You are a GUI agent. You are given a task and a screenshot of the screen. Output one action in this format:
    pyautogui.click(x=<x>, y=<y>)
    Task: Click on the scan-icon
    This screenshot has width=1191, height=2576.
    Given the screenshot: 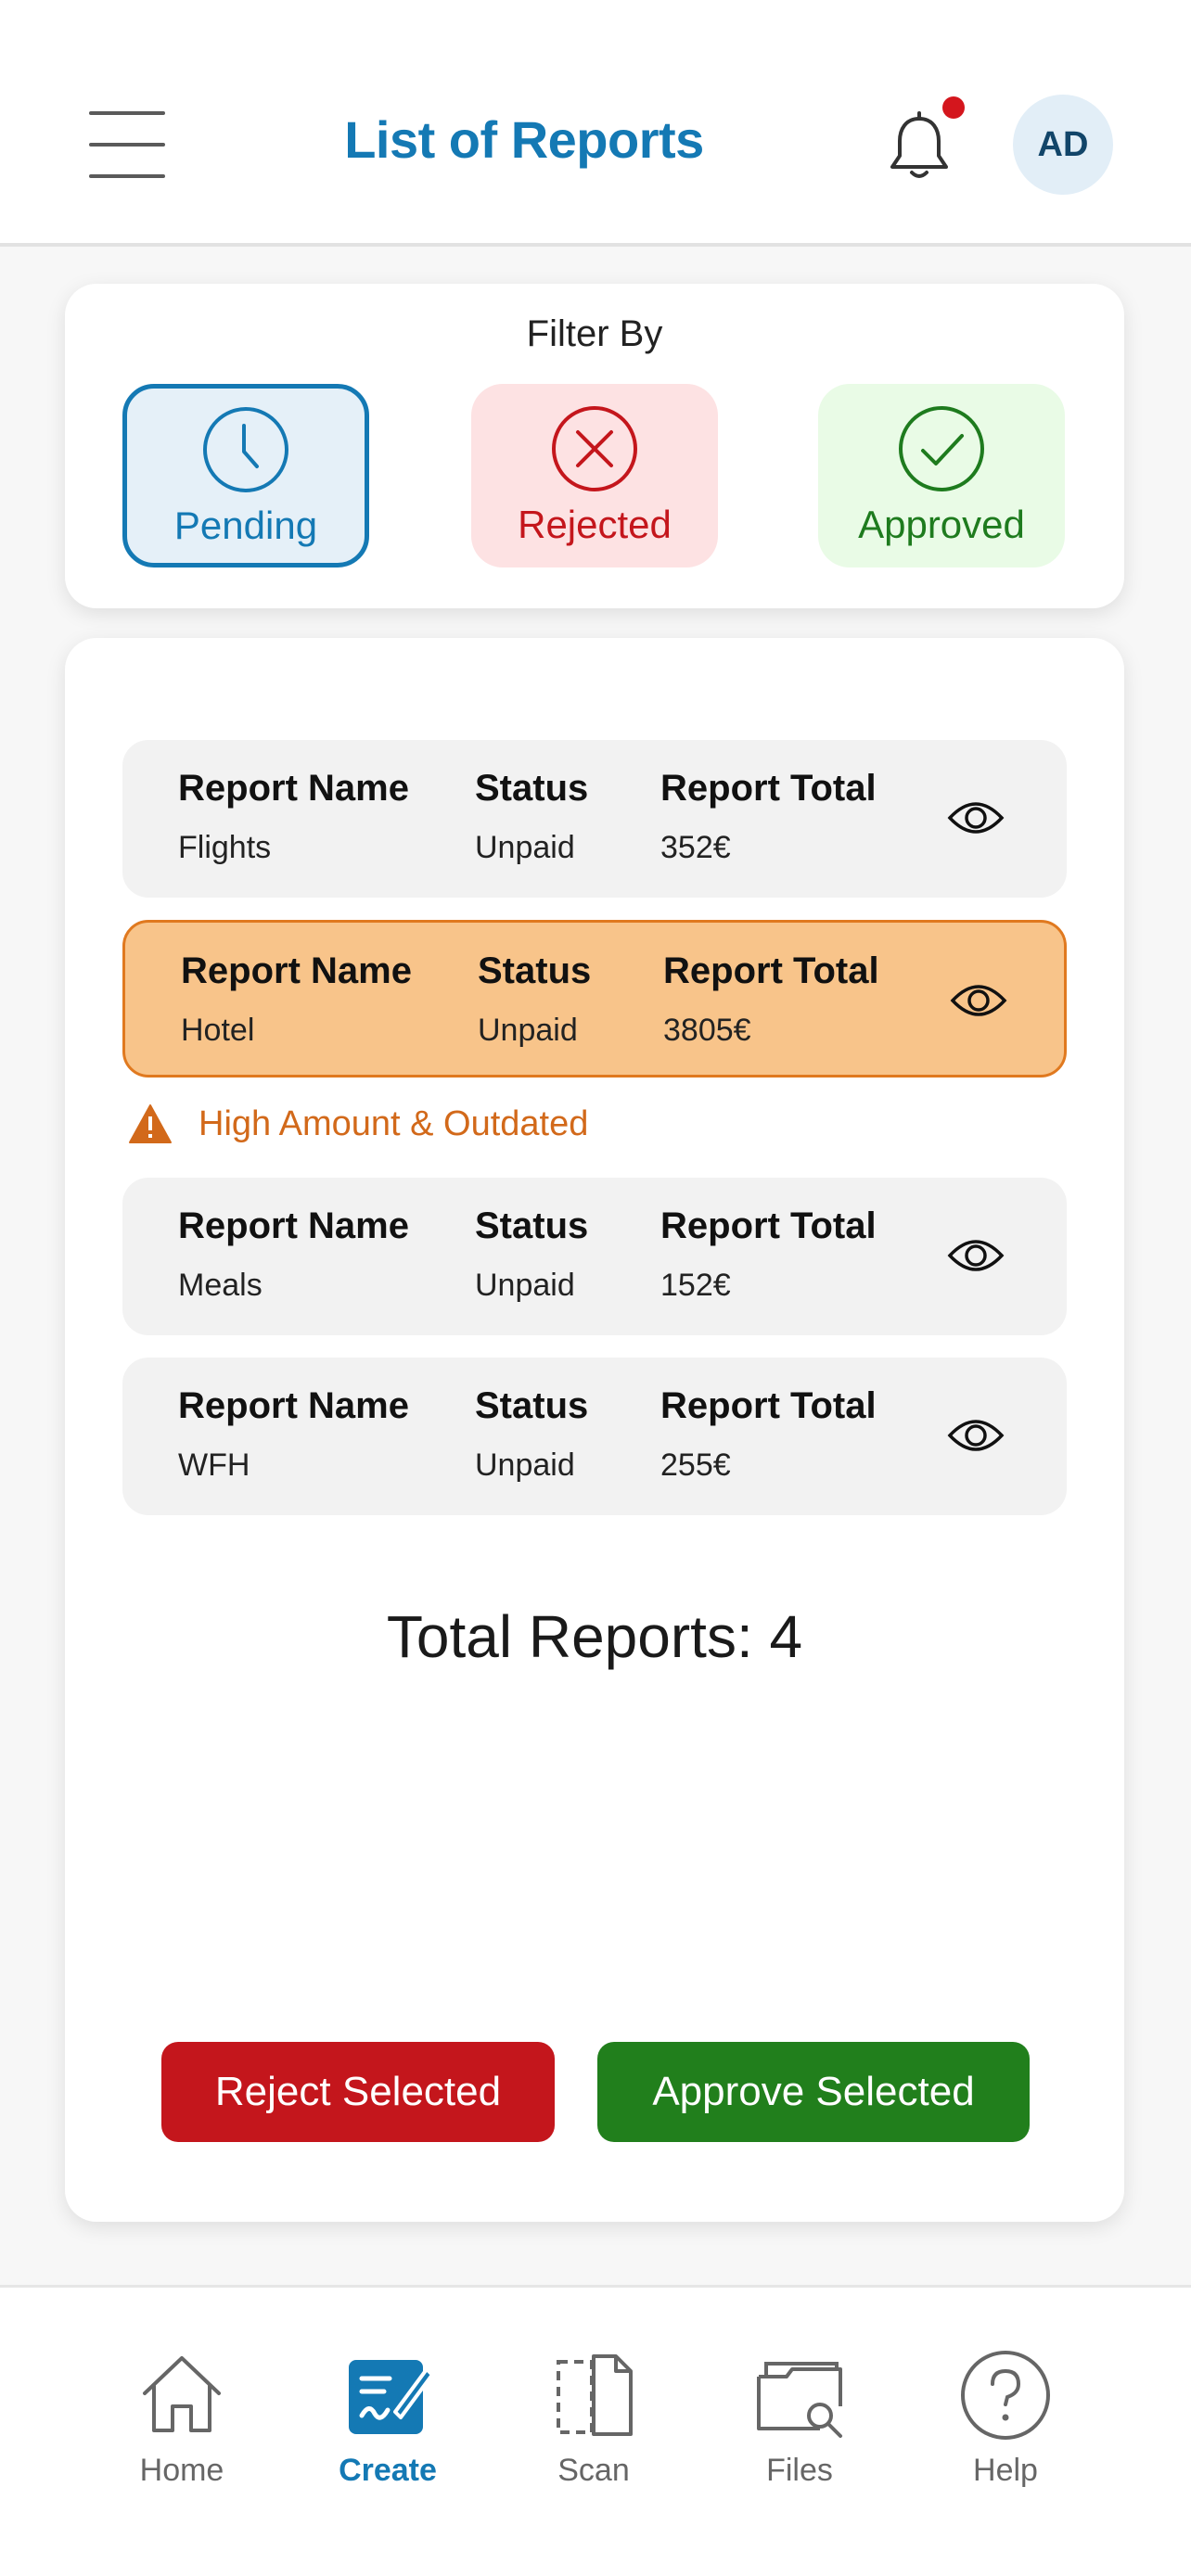 What is the action you would take?
    pyautogui.click(x=595, y=2395)
    